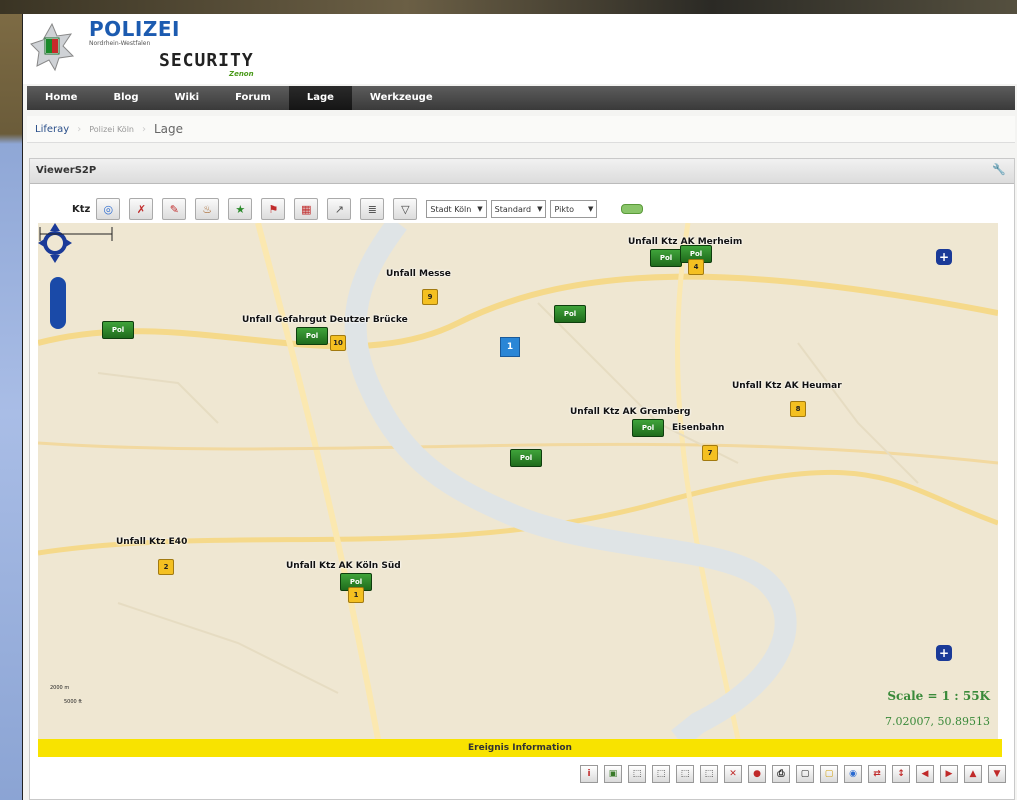 The width and height of the screenshot is (1017, 800). Describe the element at coordinates (356, 595) in the screenshot. I see `incident-marker: 1` at that location.